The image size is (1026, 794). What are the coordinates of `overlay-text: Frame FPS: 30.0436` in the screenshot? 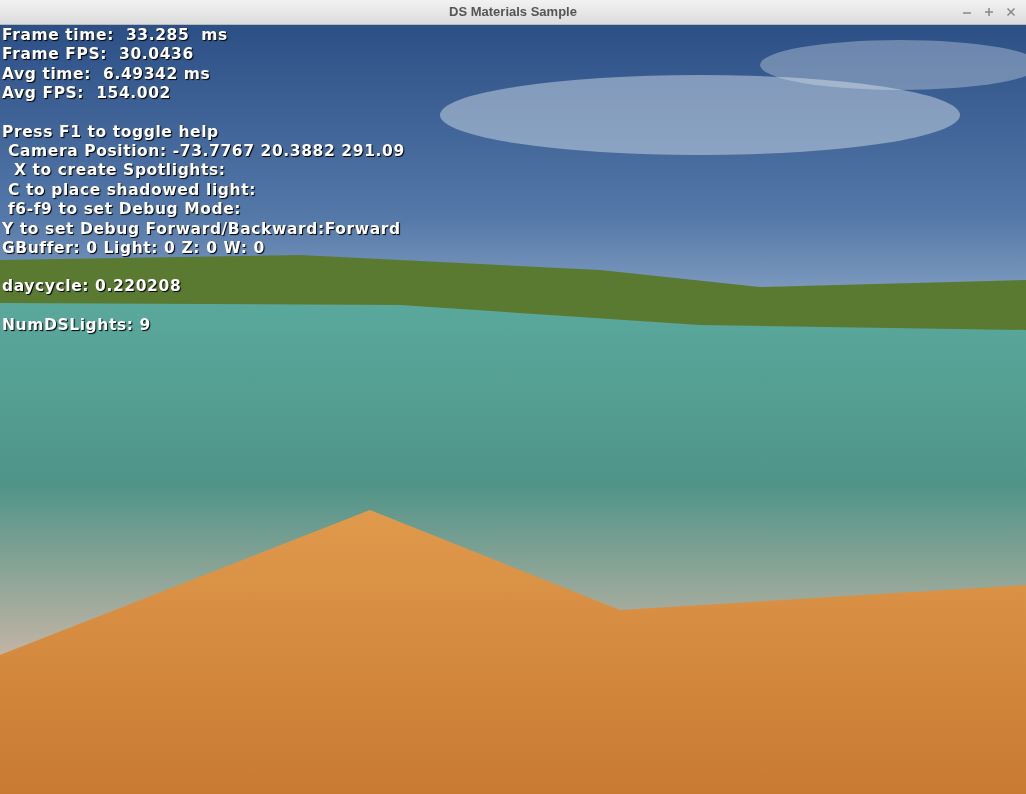 It's located at (98, 55).